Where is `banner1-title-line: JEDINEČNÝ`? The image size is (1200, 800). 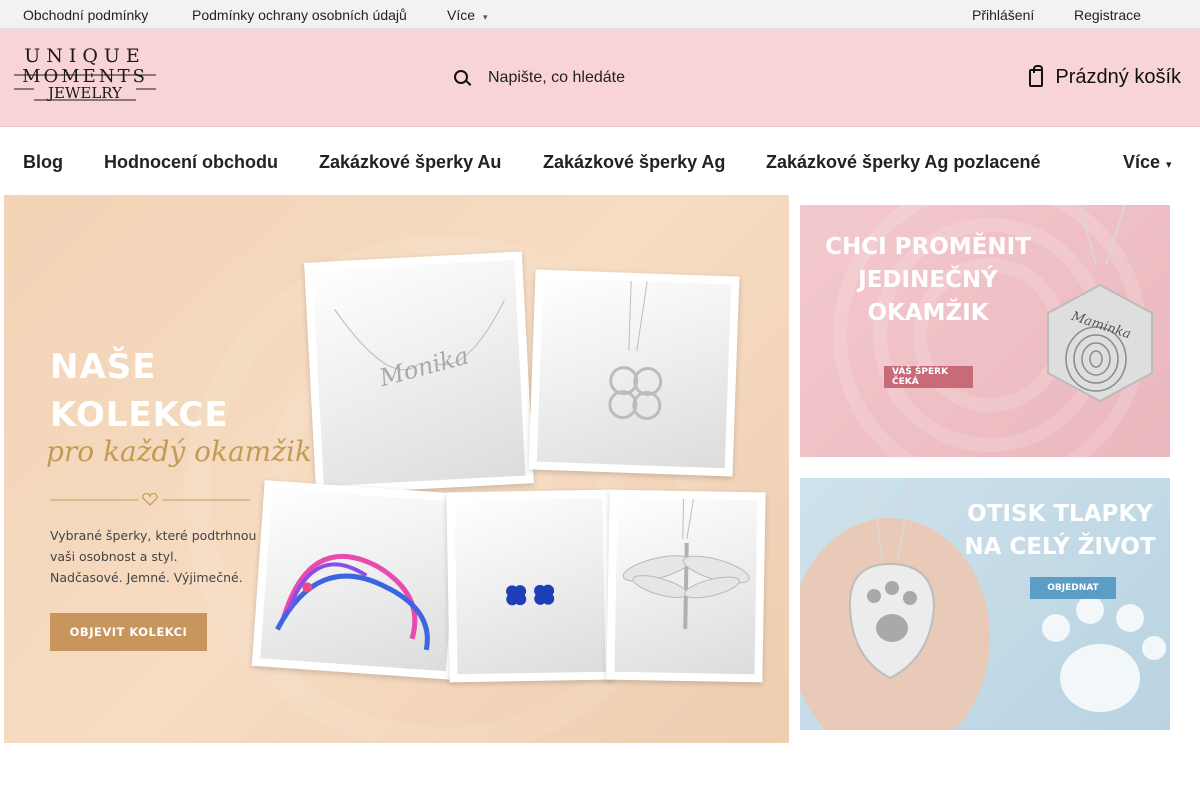 banner1-title-line: JEDINEČNÝ is located at coordinates (928, 280).